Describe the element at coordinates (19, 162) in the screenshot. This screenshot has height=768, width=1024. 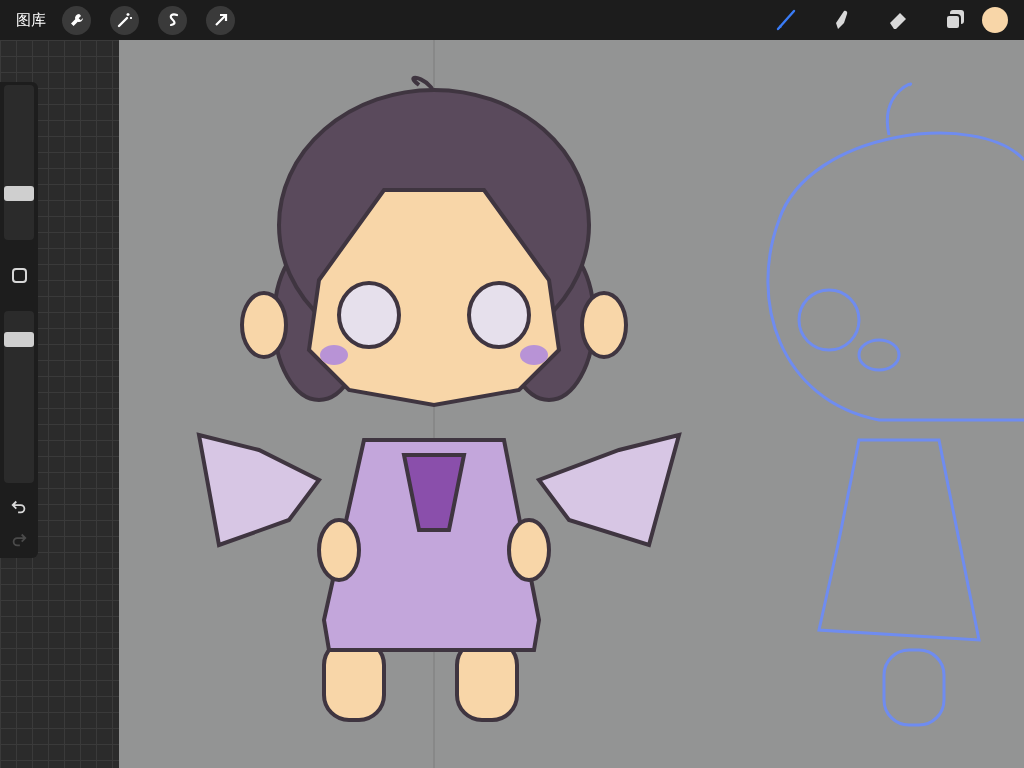
I see `brush-size-slider` at that location.